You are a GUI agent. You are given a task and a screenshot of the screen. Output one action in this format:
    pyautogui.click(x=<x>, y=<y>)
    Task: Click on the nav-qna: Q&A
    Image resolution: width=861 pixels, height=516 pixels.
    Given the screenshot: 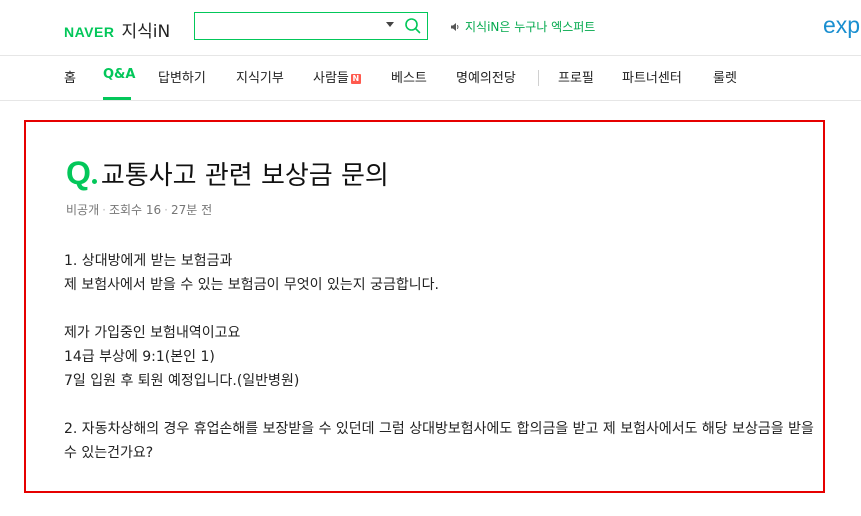 What is the action you would take?
    pyautogui.click(x=119, y=74)
    